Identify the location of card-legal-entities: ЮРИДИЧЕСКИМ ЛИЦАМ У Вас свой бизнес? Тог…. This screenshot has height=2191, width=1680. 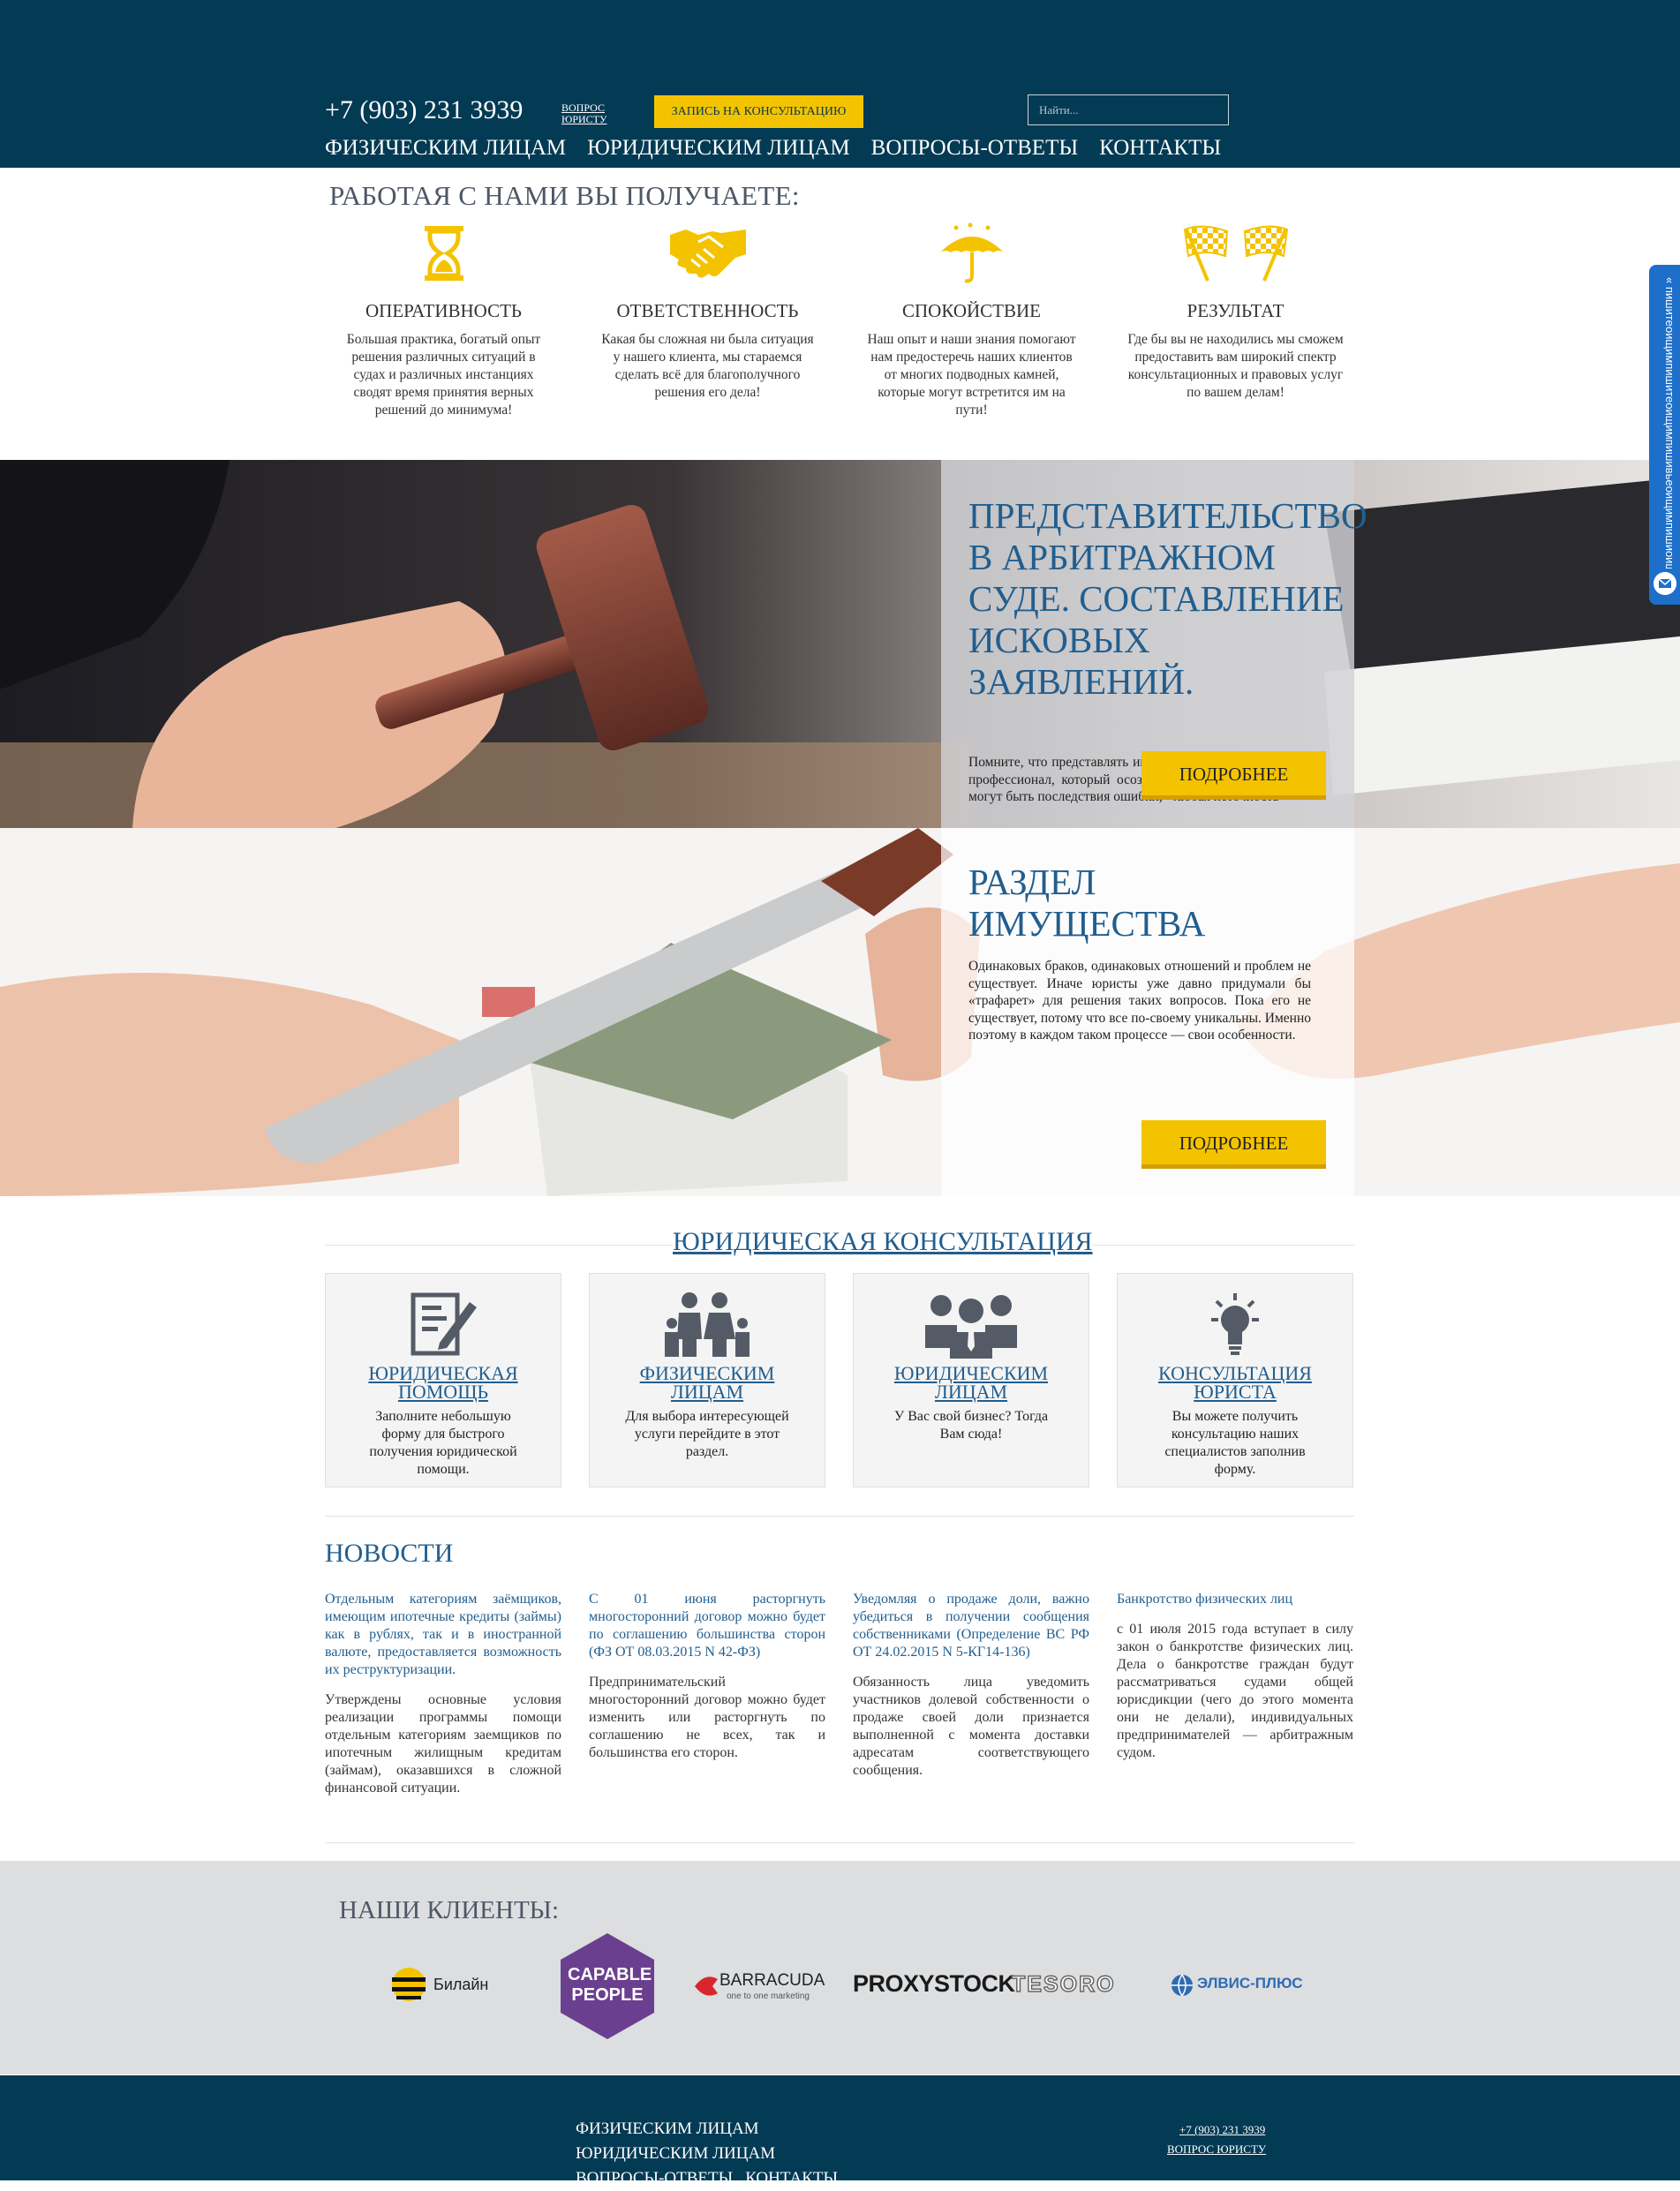
(971, 1380).